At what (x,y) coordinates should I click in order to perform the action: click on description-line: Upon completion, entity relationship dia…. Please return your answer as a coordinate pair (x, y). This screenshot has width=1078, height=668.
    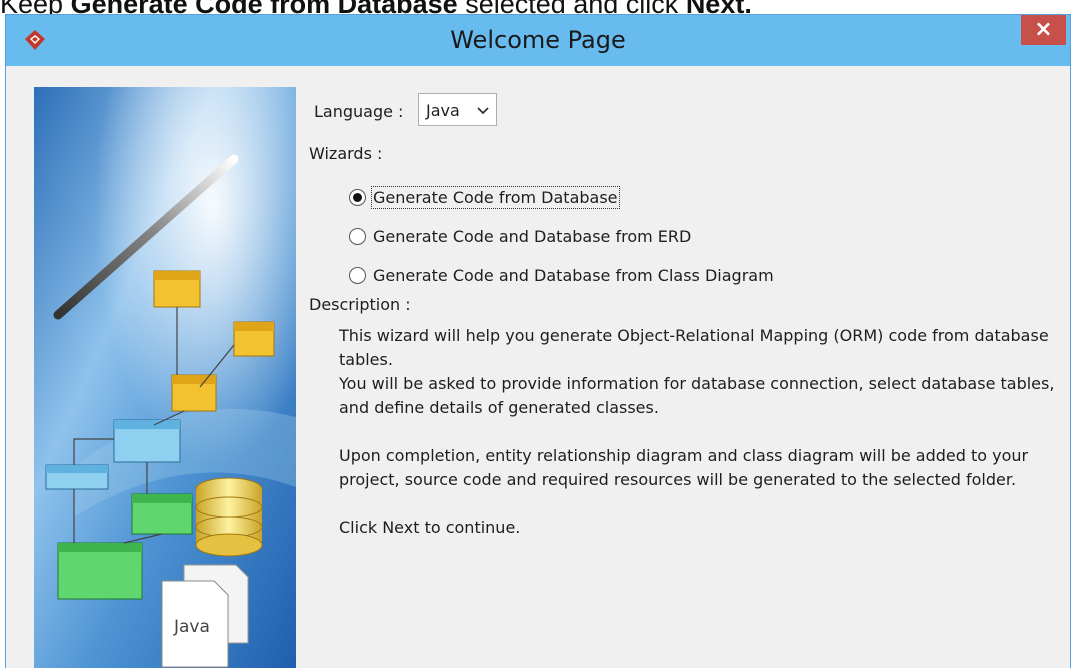
    Looking at the image, I should click on (684, 467).